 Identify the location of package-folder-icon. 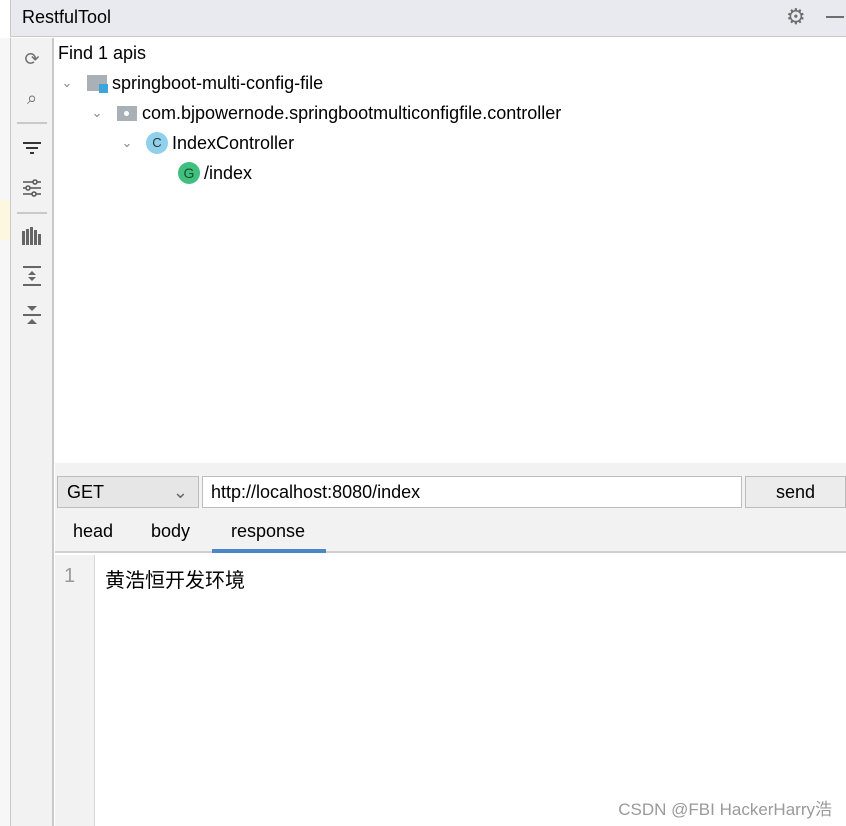
(127, 113).